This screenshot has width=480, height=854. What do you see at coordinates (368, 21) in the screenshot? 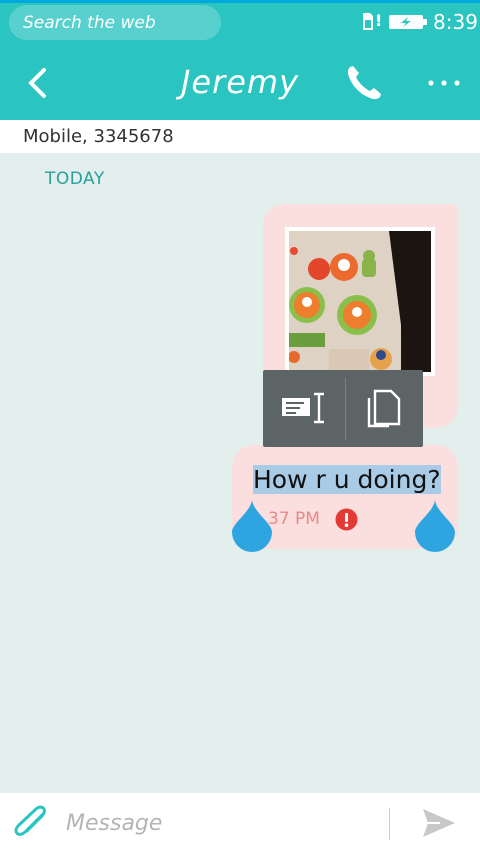
I see `sim-card-icon` at bounding box center [368, 21].